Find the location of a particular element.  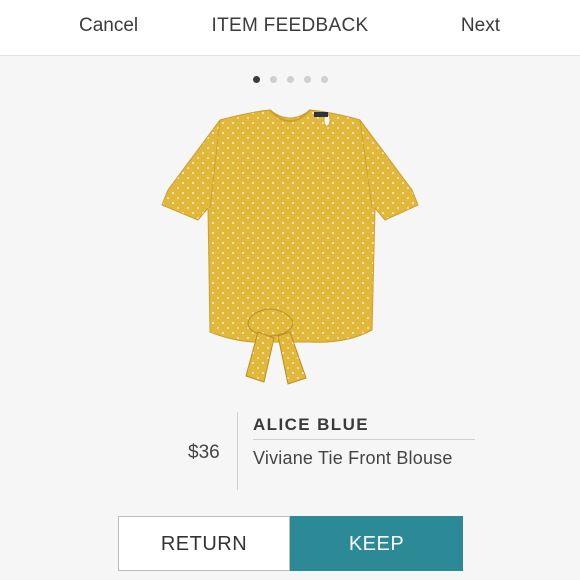

product-brand: ALICE BLUE is located at coordinates (311, 424).